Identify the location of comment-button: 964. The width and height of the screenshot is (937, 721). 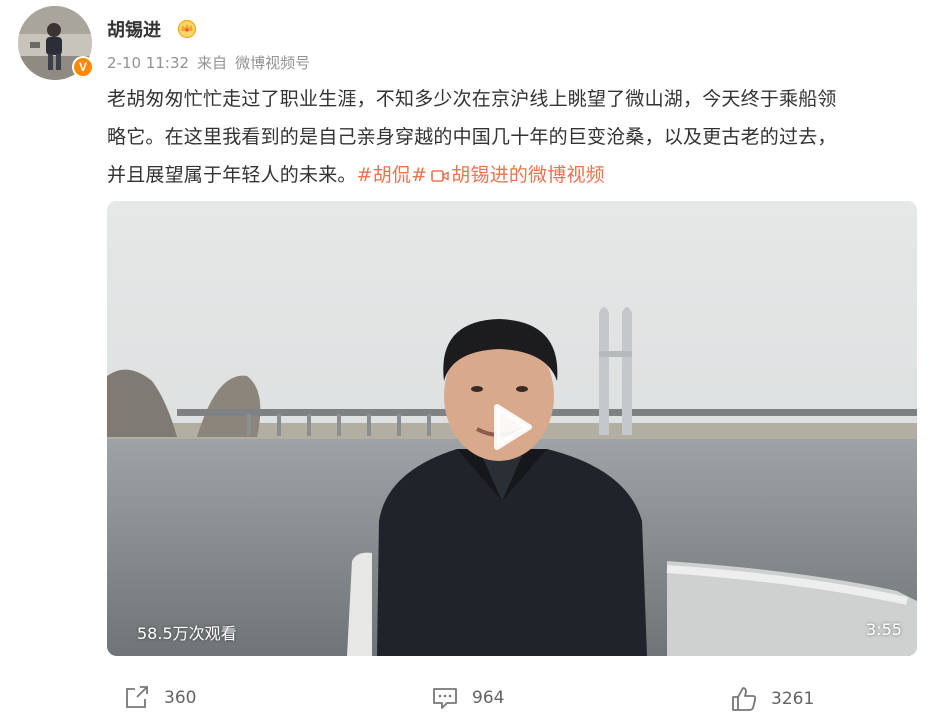
(468, 698).